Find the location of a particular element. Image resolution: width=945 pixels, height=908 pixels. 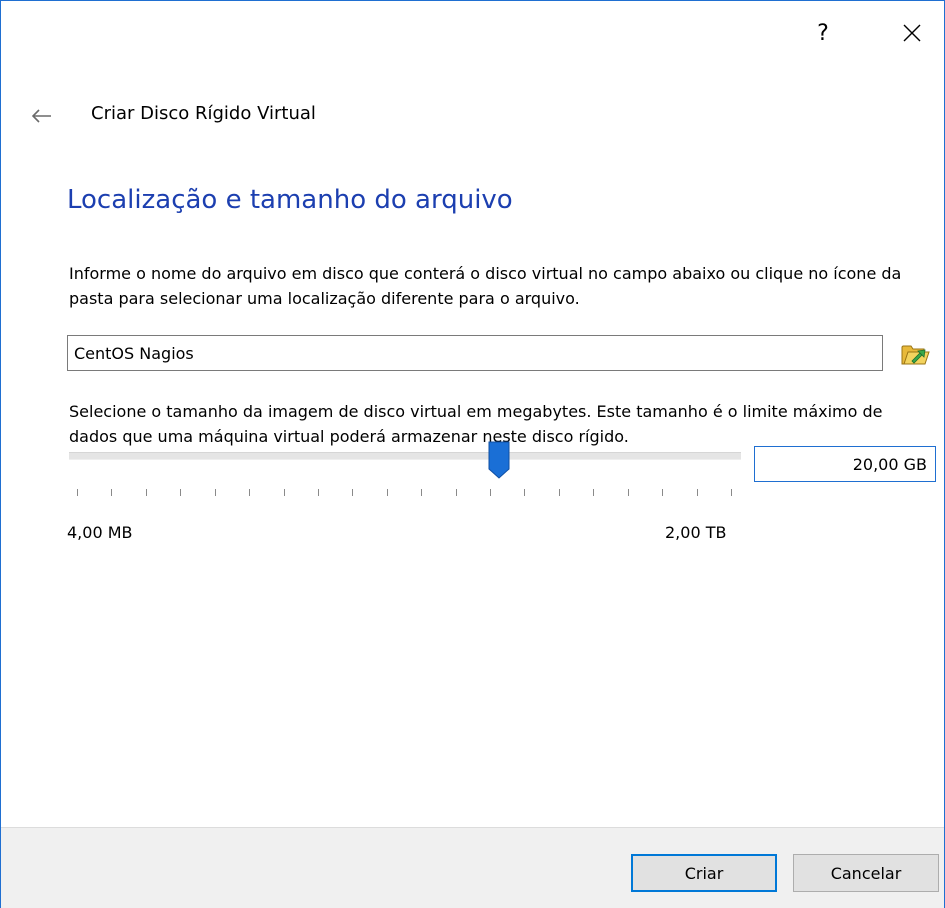

help-button: ? is located at coordinates (823, 33).